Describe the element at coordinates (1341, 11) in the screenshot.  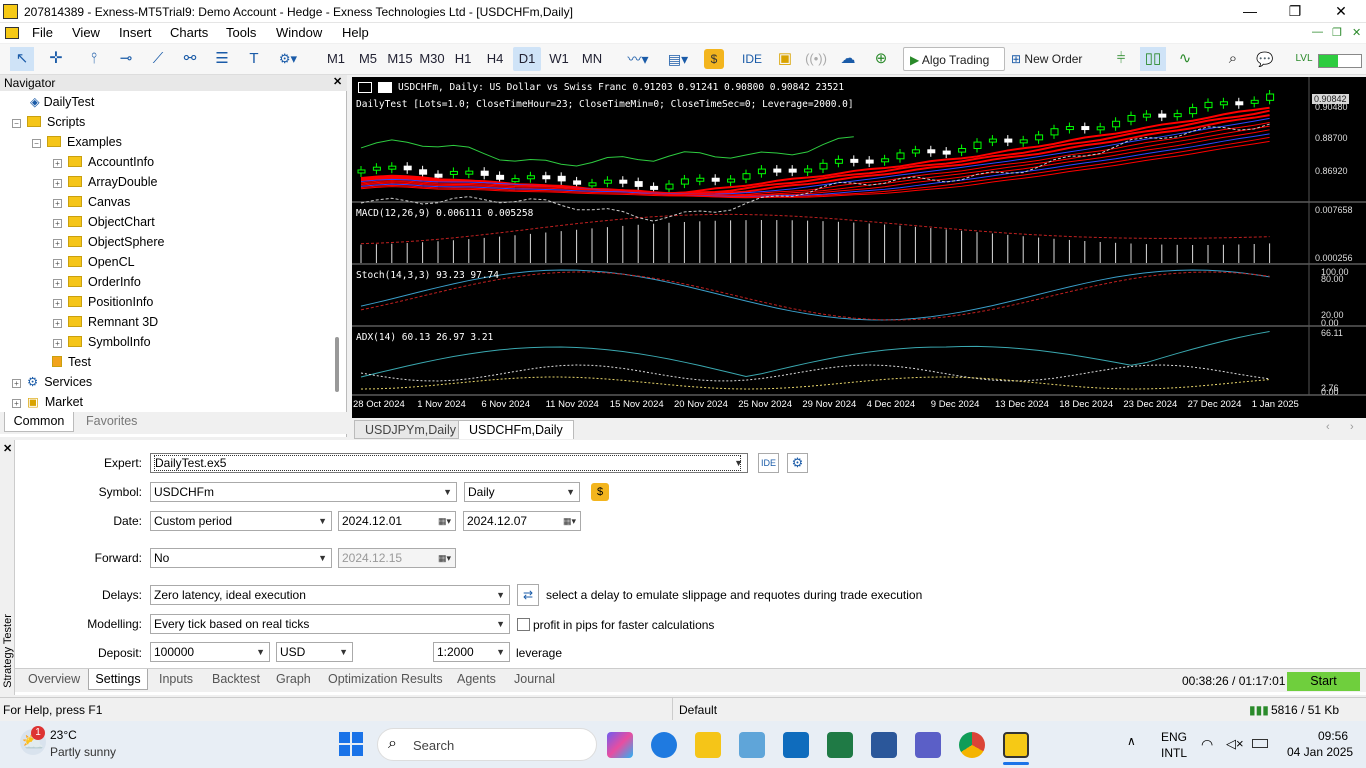
I see `close-icon: ✕` at that location.